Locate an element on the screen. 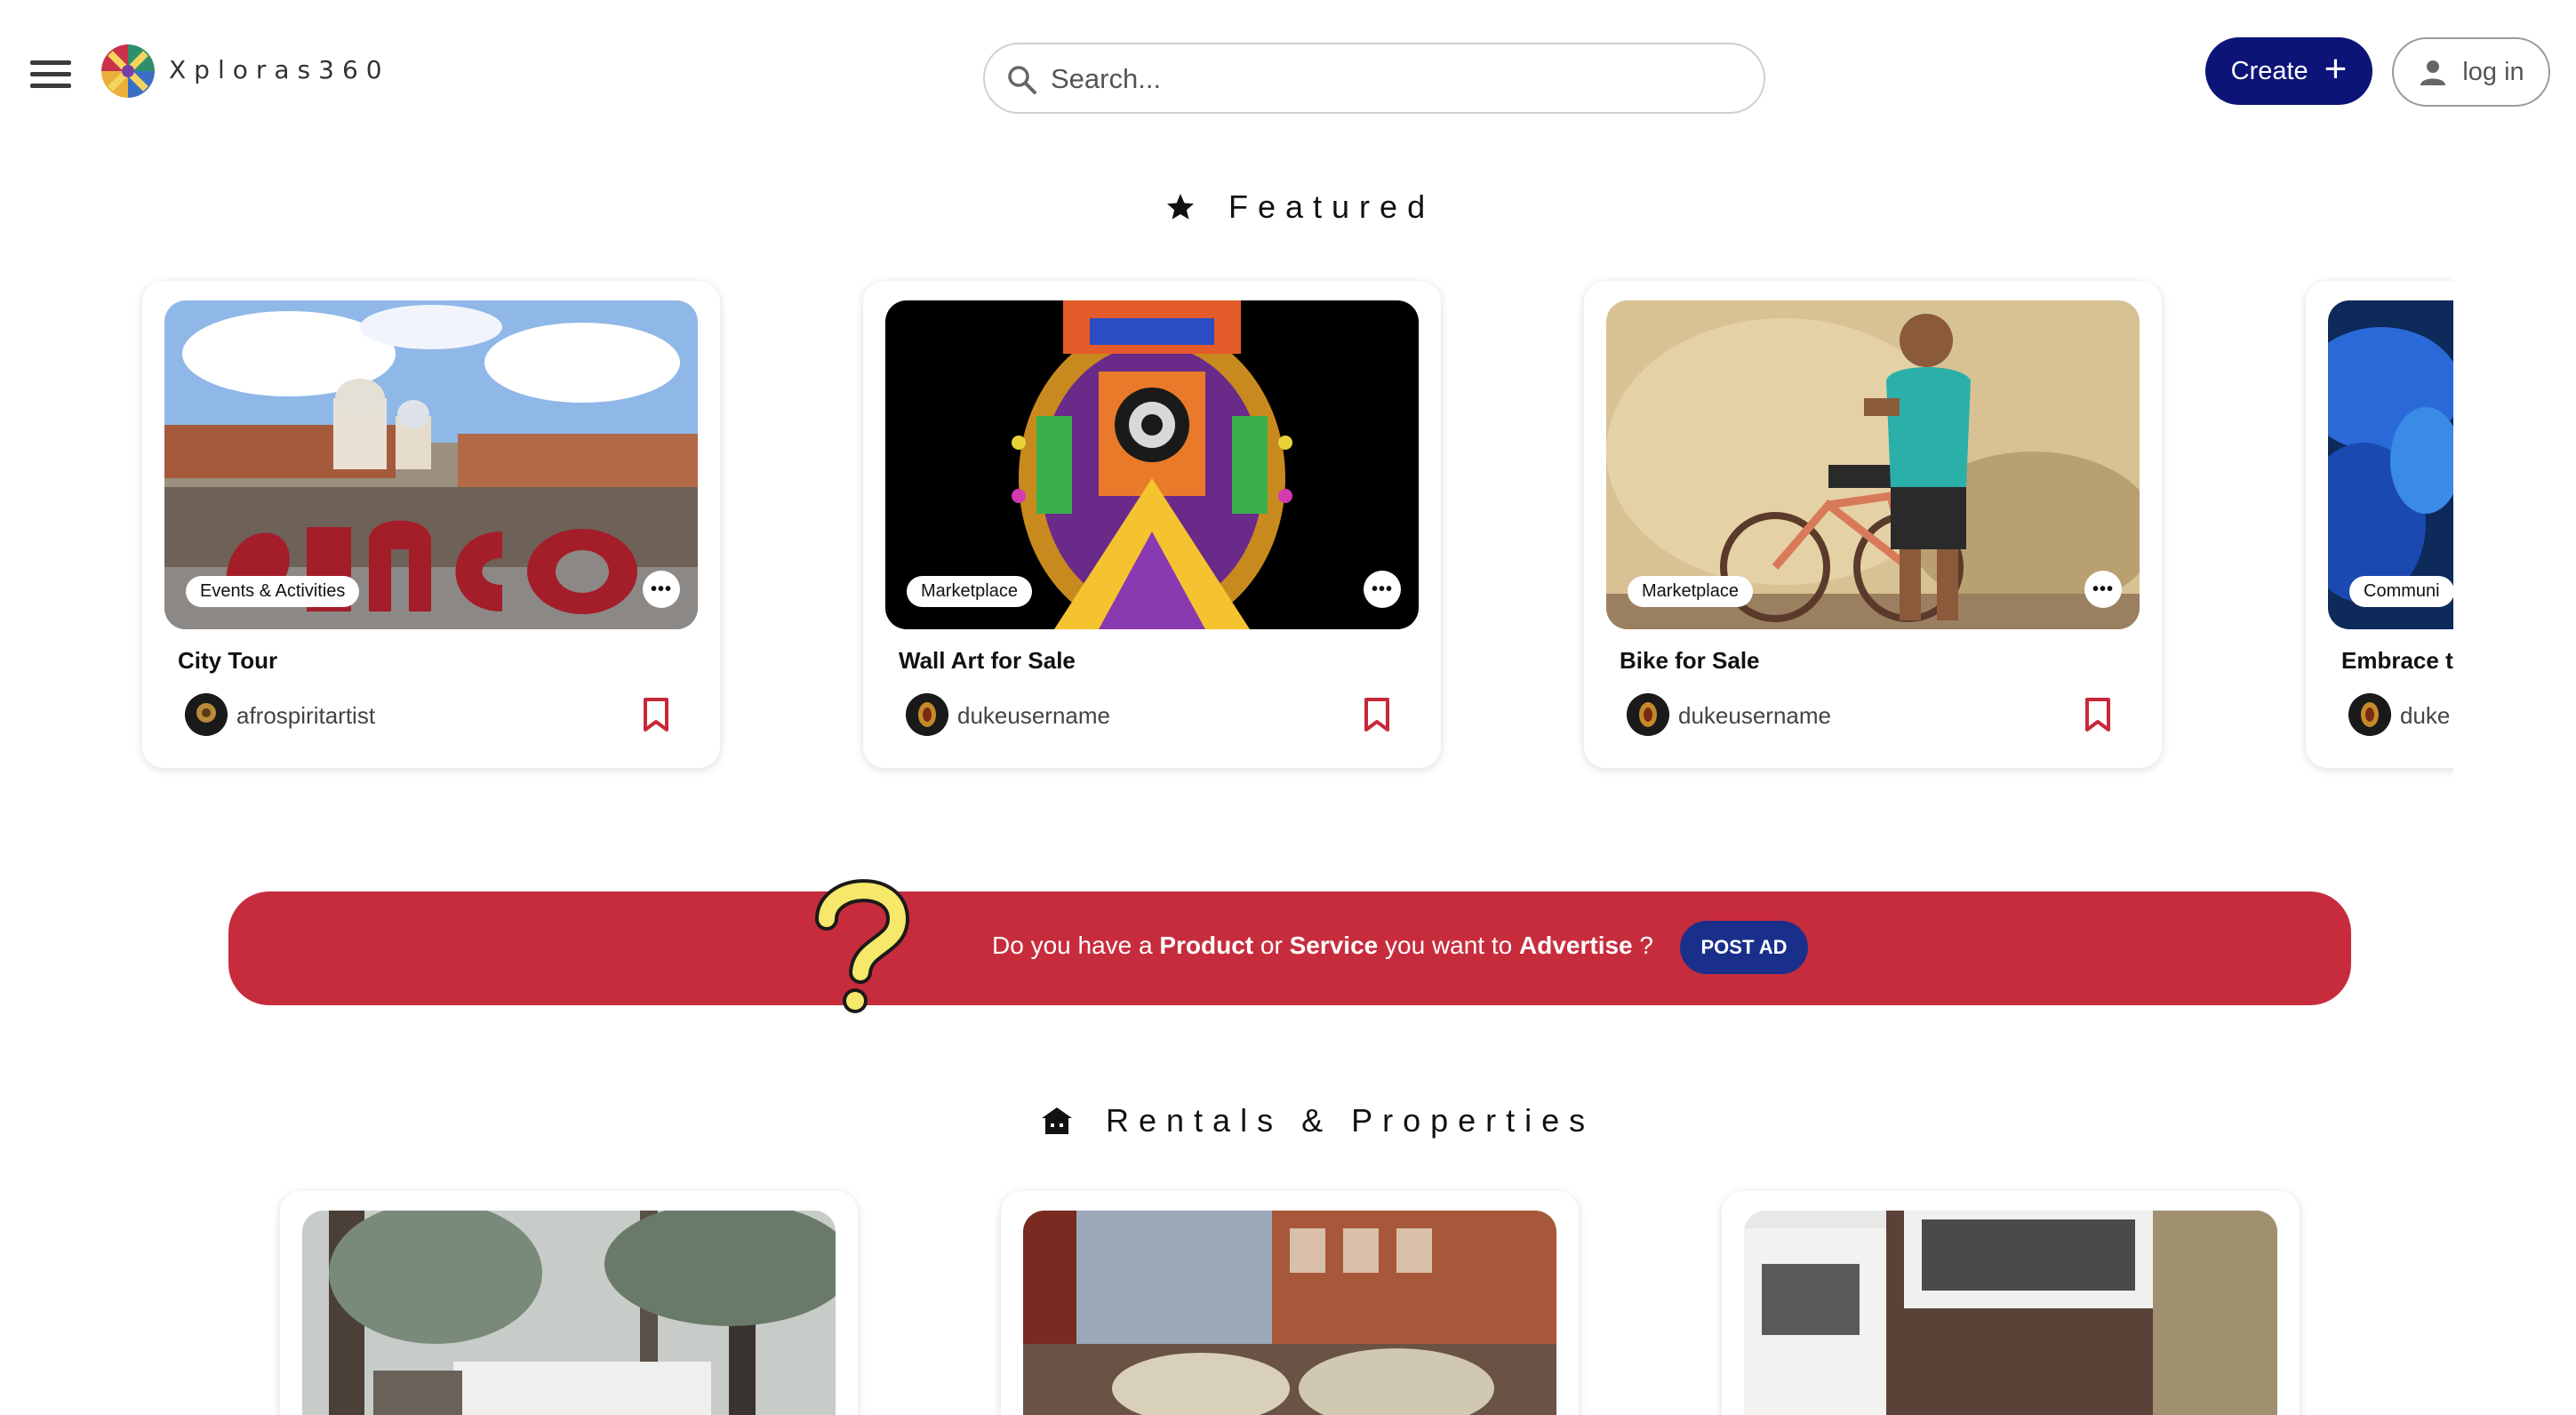  card-username: afrospiritartist is located at coordinates (305, 716).